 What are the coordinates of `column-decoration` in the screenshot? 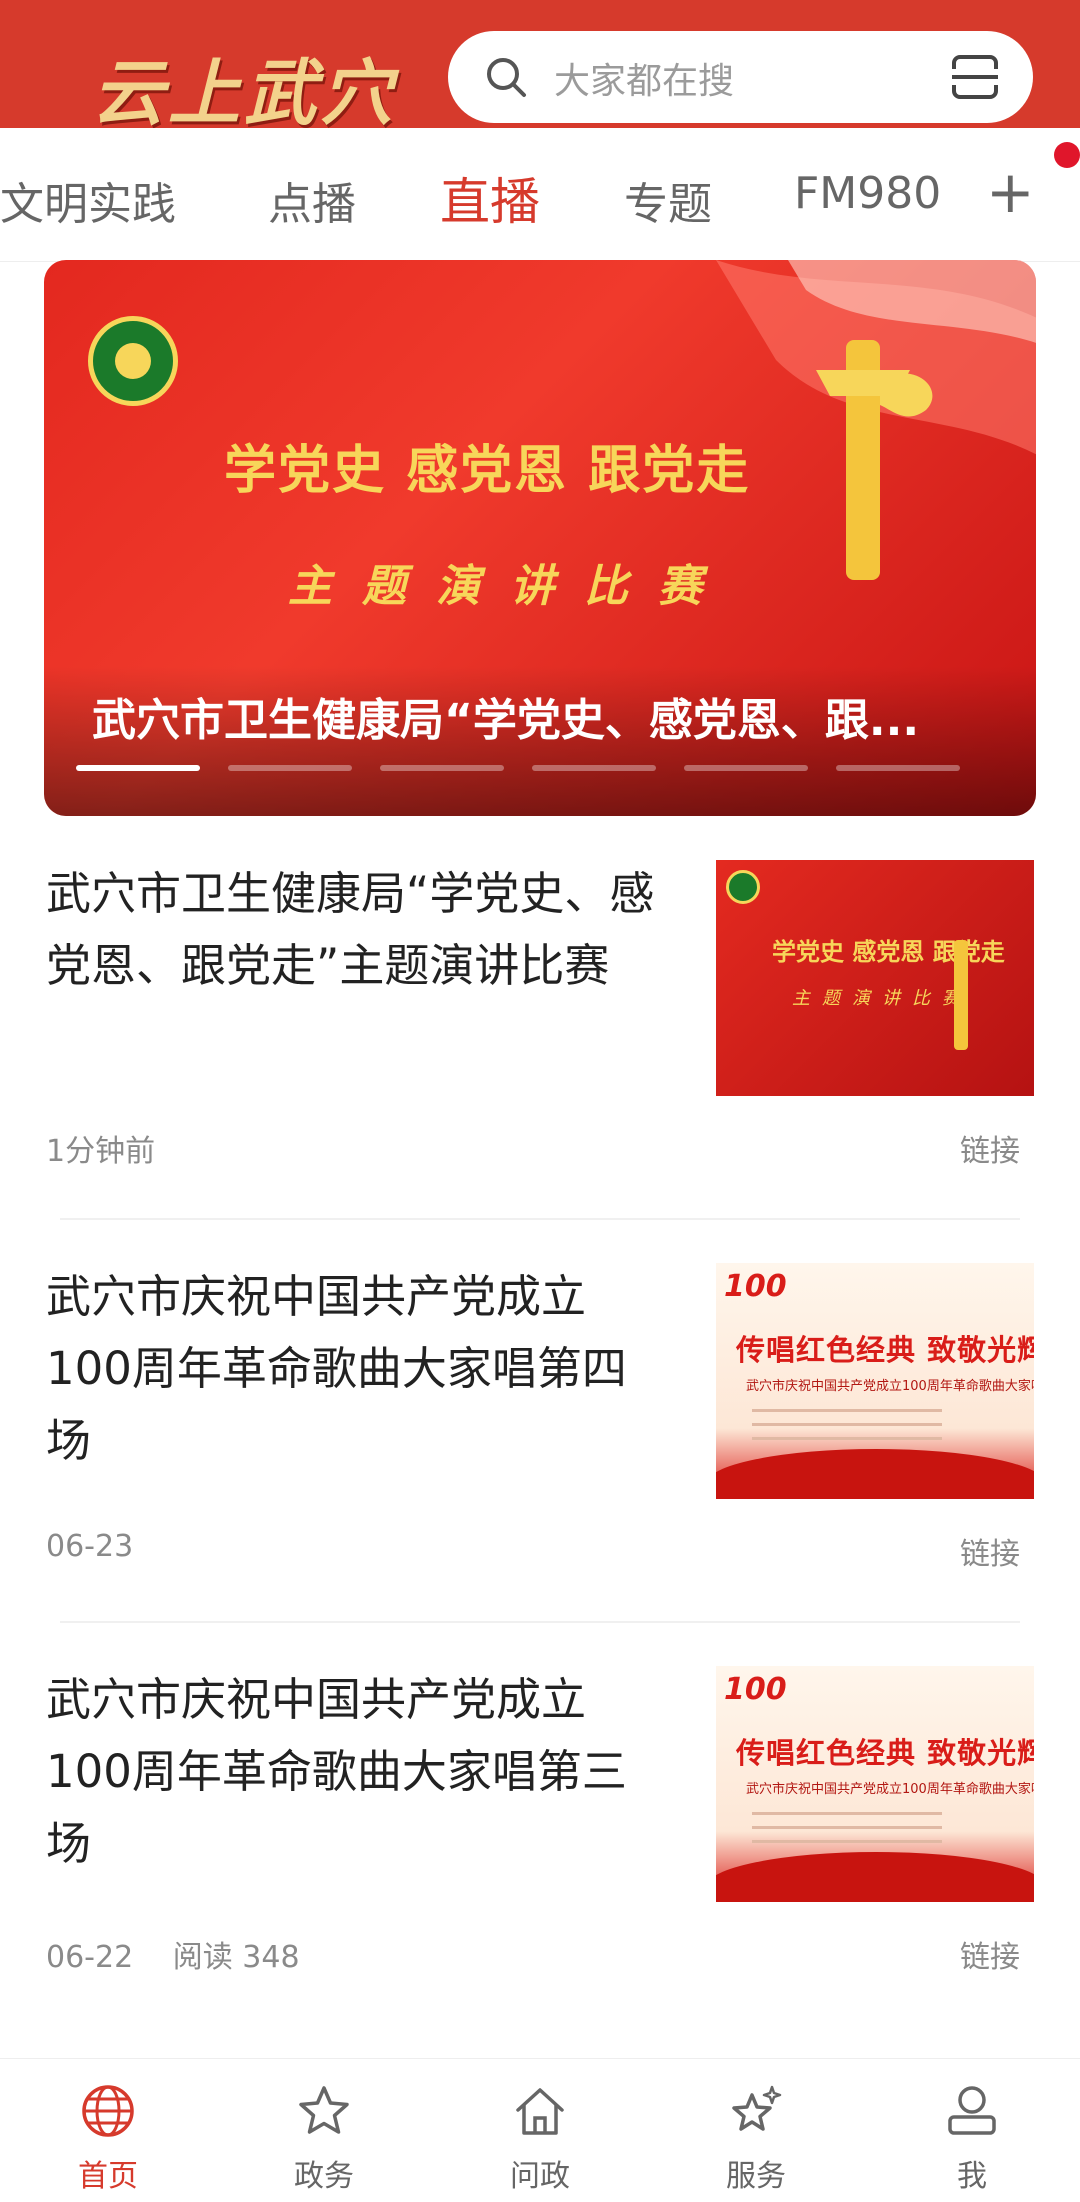 It's located at (961, 995).